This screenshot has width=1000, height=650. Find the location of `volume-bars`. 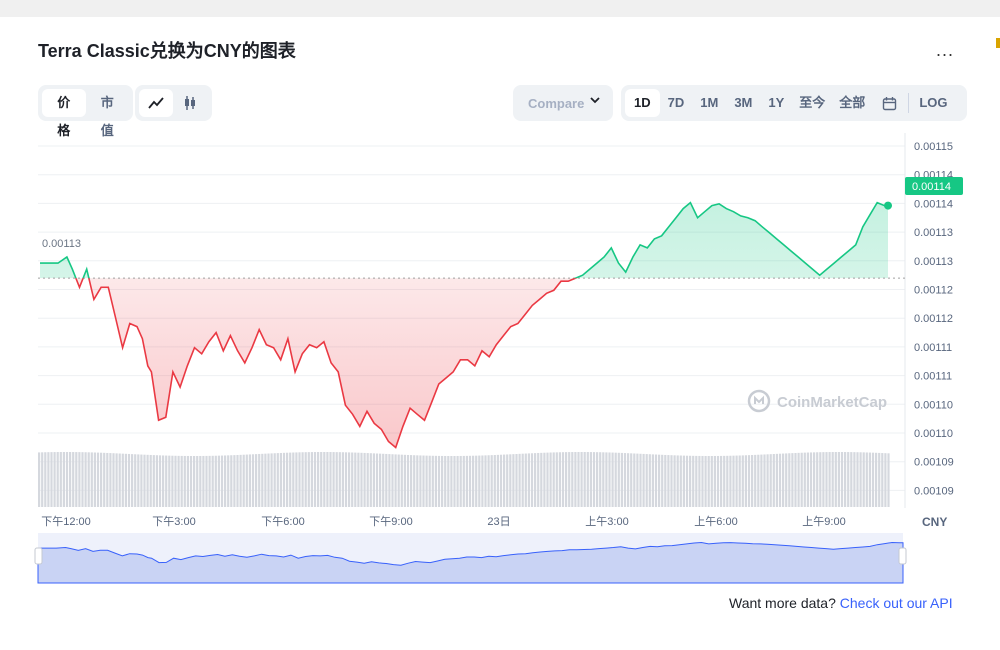

volume-bars is located at coordinates (464, 479).